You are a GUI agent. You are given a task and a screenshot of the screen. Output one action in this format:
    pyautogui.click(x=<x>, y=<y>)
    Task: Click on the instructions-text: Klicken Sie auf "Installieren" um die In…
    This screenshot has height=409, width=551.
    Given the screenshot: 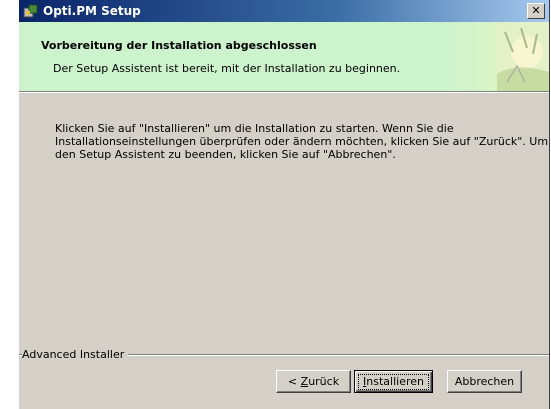 What is the action you would take?
    pyautogui.click(x=302, y=141)
    